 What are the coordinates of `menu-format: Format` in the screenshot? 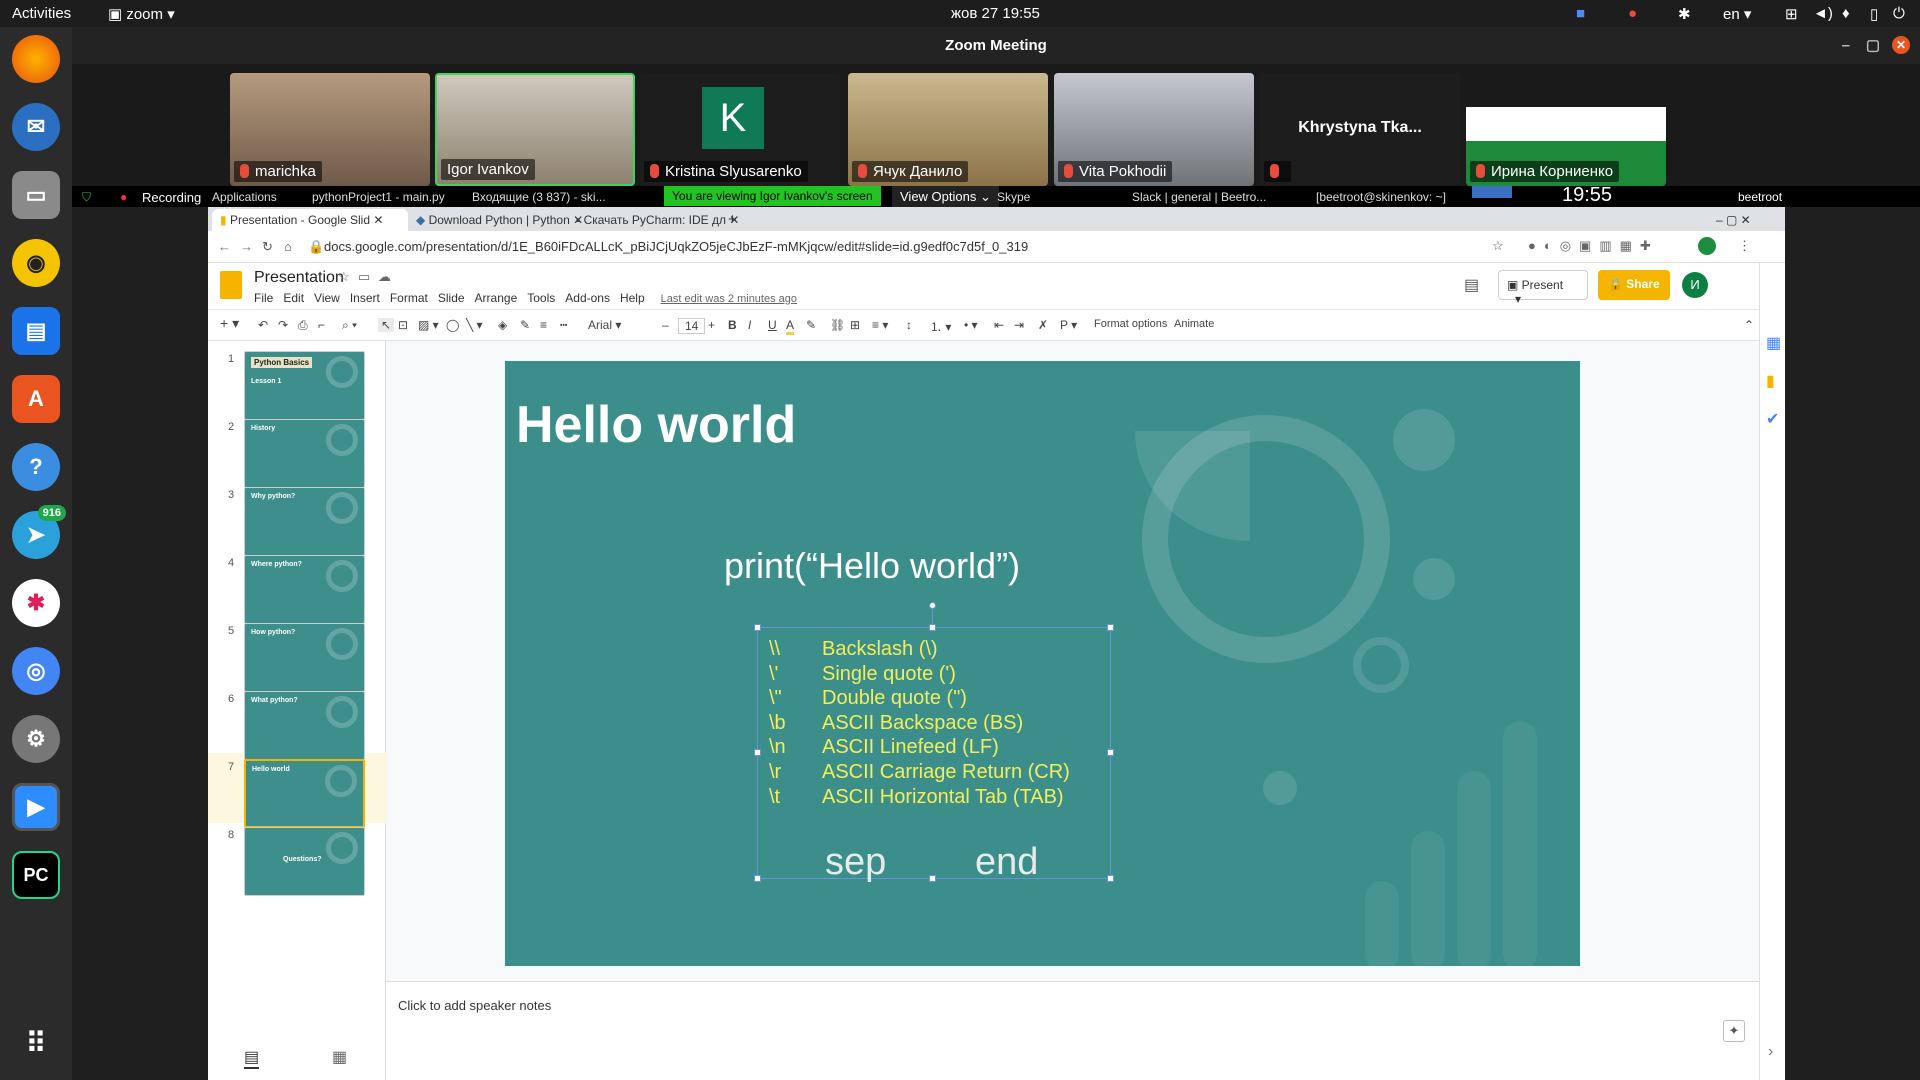 It's located at (409, 298).